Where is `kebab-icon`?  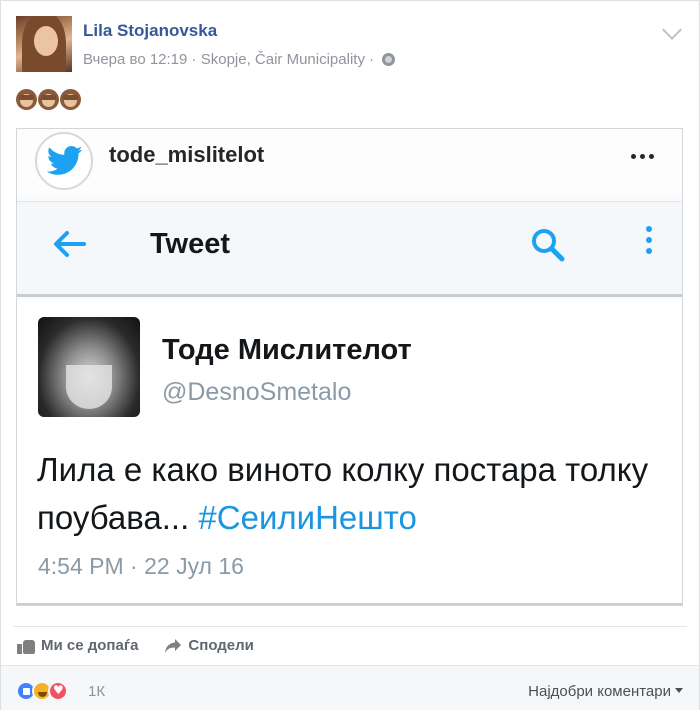 kebab-icon is located at coordinates (649, 240).